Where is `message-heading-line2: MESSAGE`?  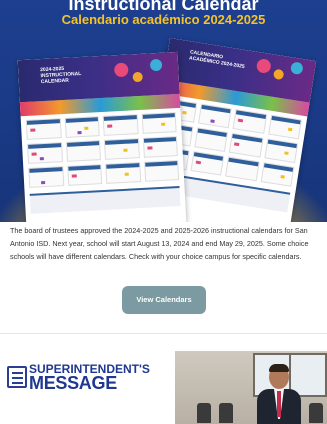
message-heading-line2: MESSAGE is located at coordinates (73, 383).